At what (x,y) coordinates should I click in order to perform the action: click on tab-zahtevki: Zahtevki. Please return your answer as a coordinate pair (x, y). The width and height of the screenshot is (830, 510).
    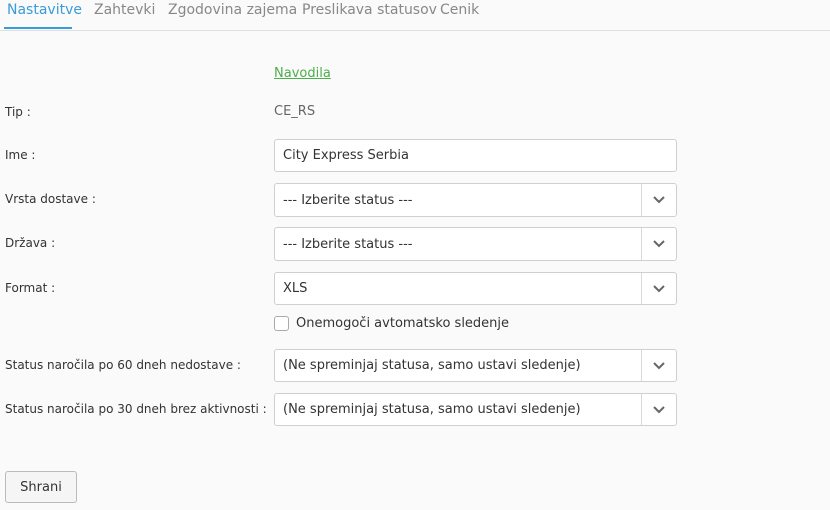
    Looking at the image, I should click on (124, 10).